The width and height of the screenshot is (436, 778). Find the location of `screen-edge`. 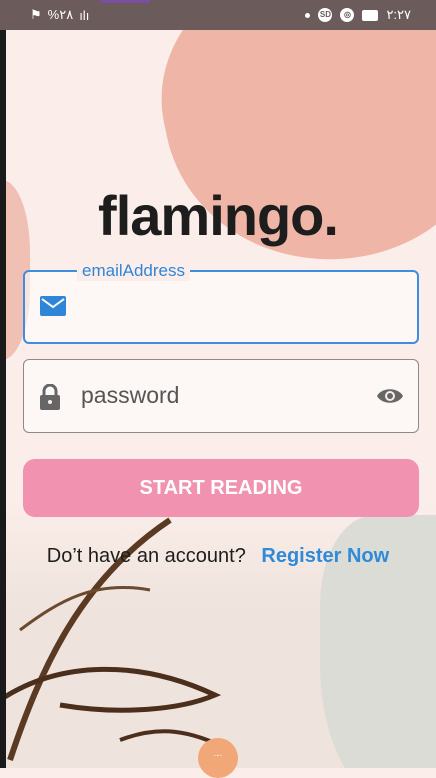

screen-edge is located at coordinates (3, 384).